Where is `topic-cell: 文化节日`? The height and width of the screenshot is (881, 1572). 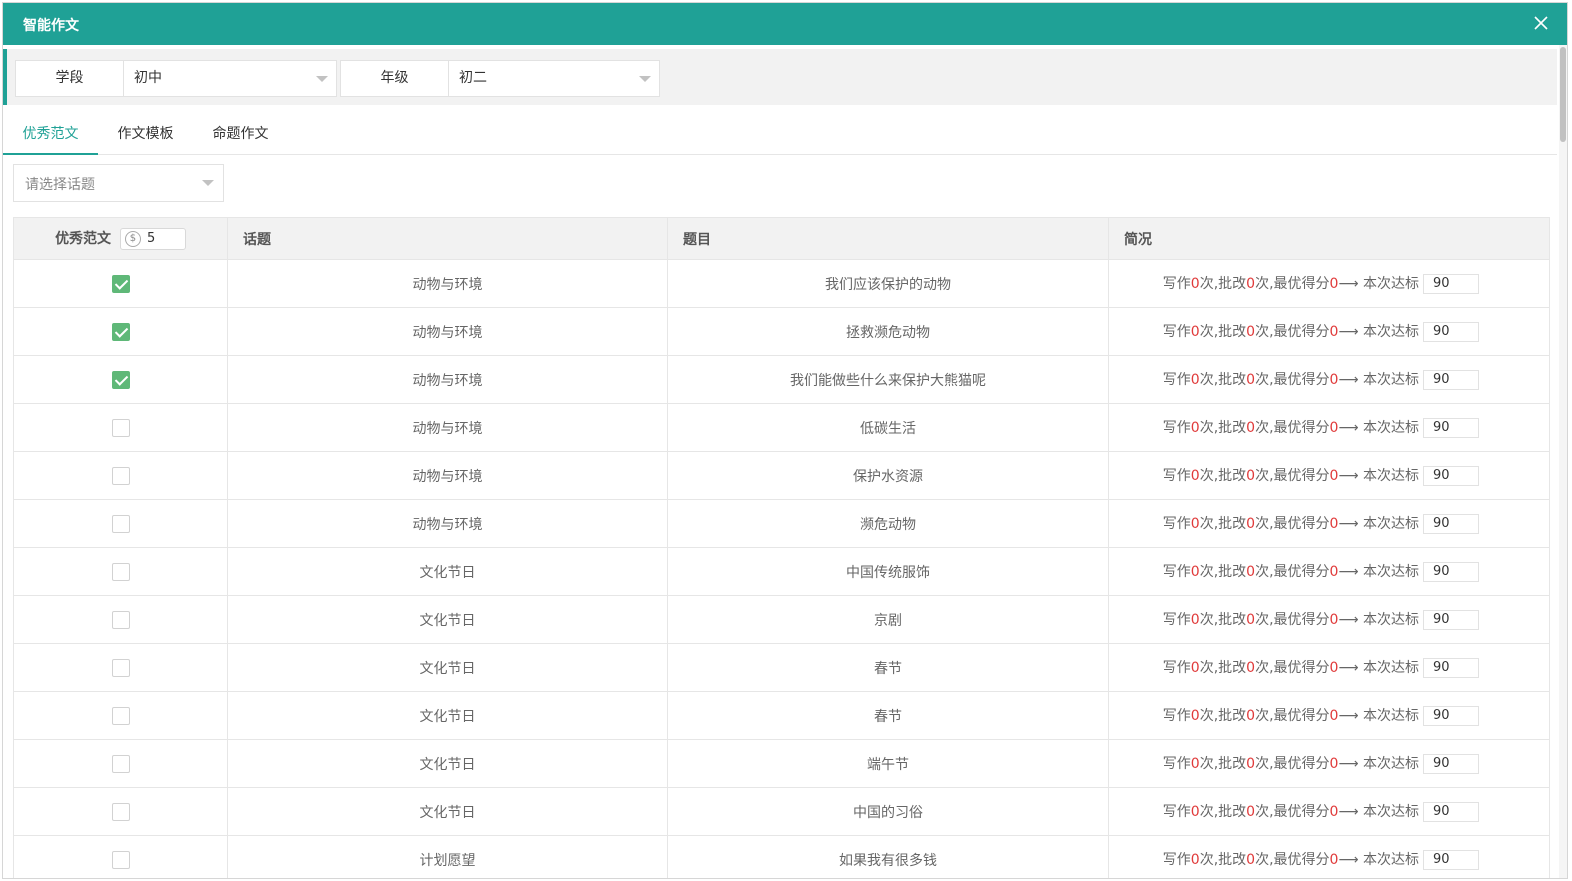
topic-cell: 文化节日 is located at coordinates (447, 667).